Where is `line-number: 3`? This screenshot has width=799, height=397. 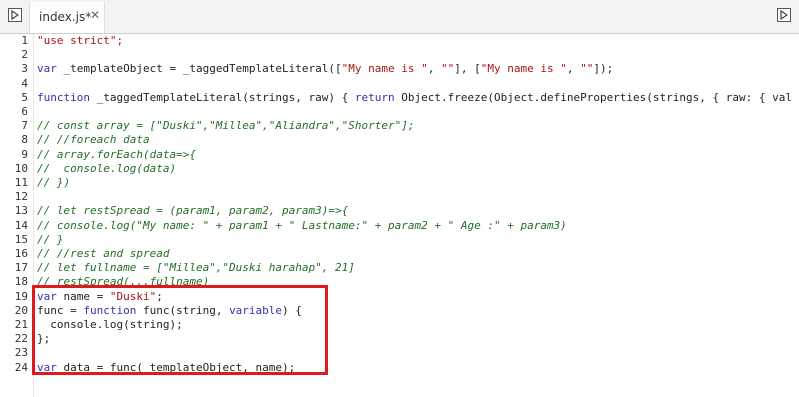 line-number: 3 is located at coordinates (24, 69).